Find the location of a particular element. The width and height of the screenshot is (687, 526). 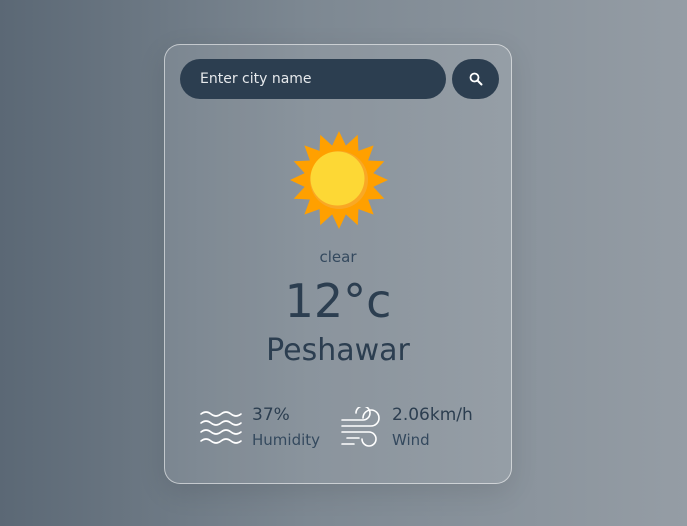

search-input is located at coordinates (313, 79).